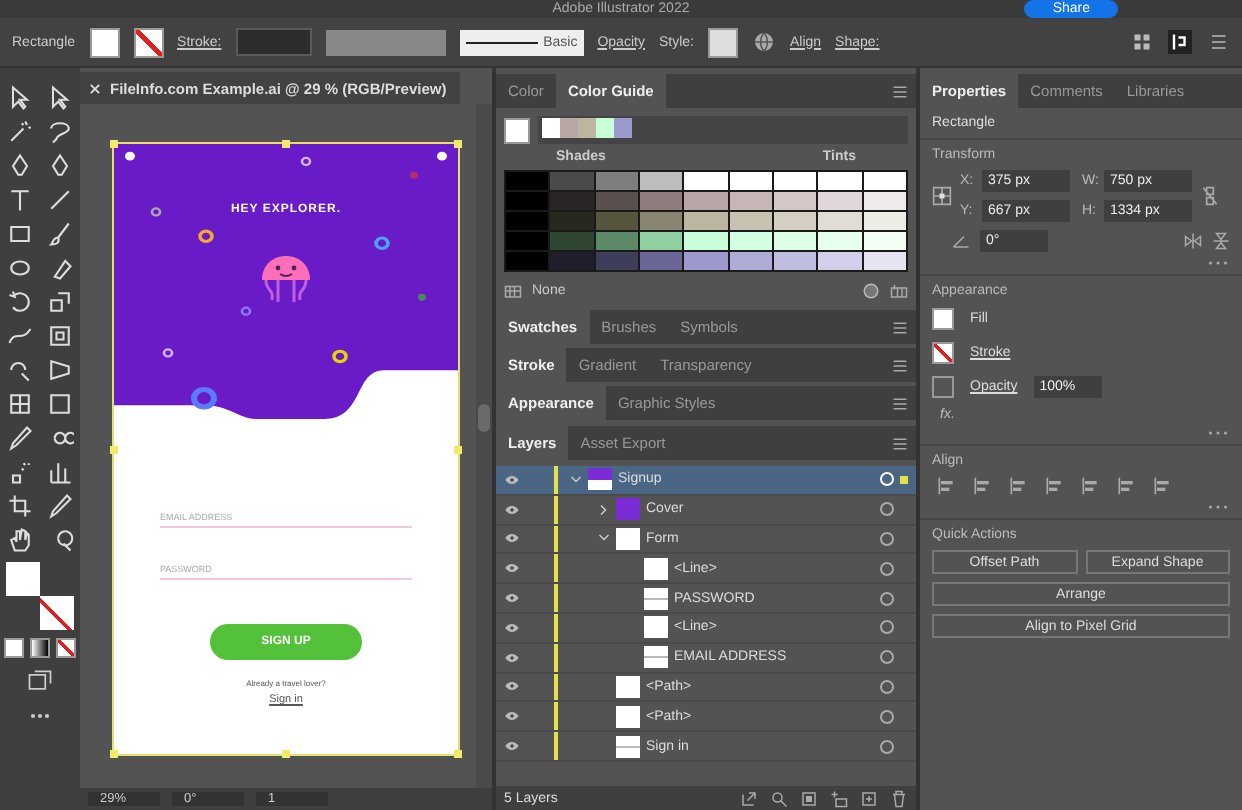  Describe the element at coordinates (1218, 42) in the screenshot. I see `list-icon` at that location.